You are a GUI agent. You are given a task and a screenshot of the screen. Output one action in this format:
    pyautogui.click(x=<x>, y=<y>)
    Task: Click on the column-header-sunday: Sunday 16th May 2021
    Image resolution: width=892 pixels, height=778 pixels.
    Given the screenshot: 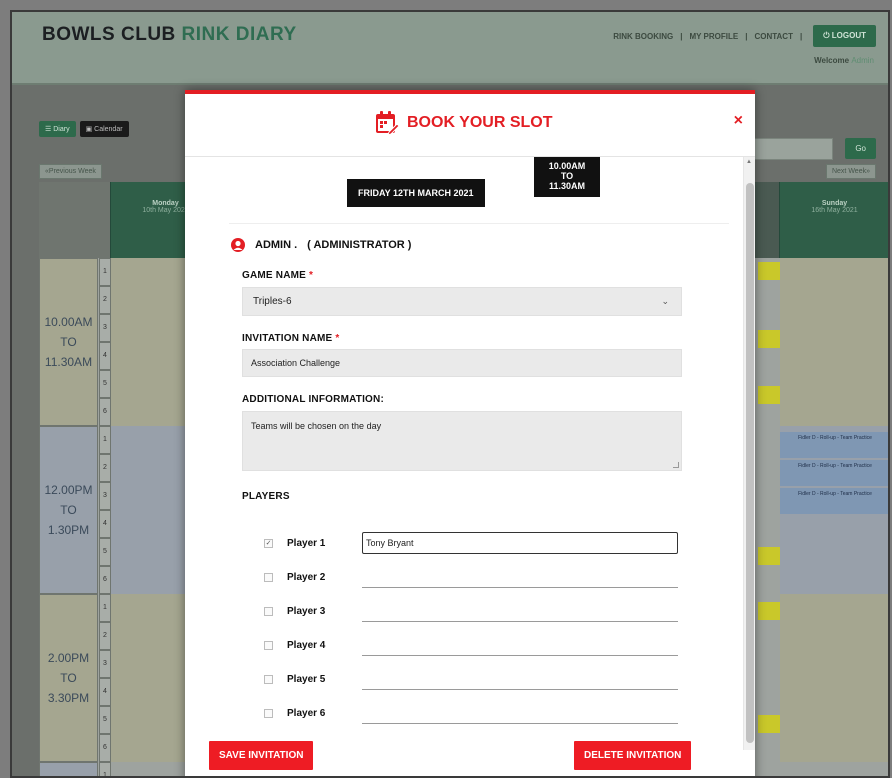 What is the action you would take?
    pyautogui.click(x=834, y=220)
    